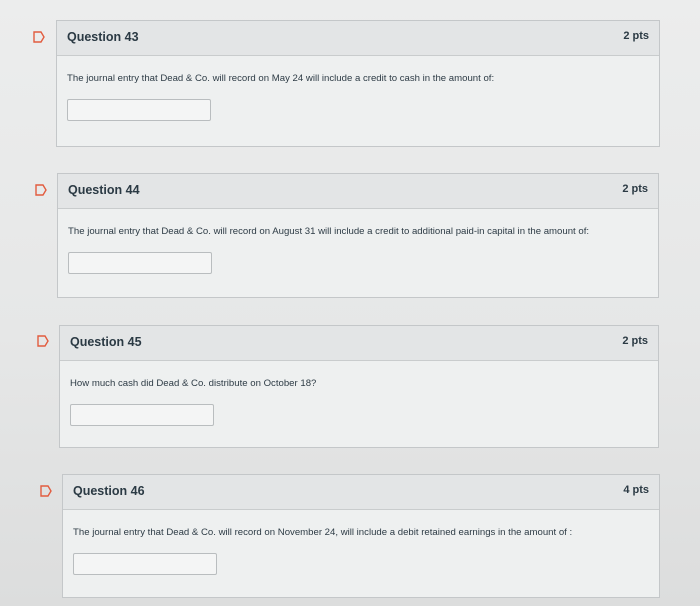 Image resolution: width=700 pixels, height=606 pixels. What do you see at coordinates (636, 490) in the screenshot?
I see `question-points: 4 pts` at bounding box center [636, 490].